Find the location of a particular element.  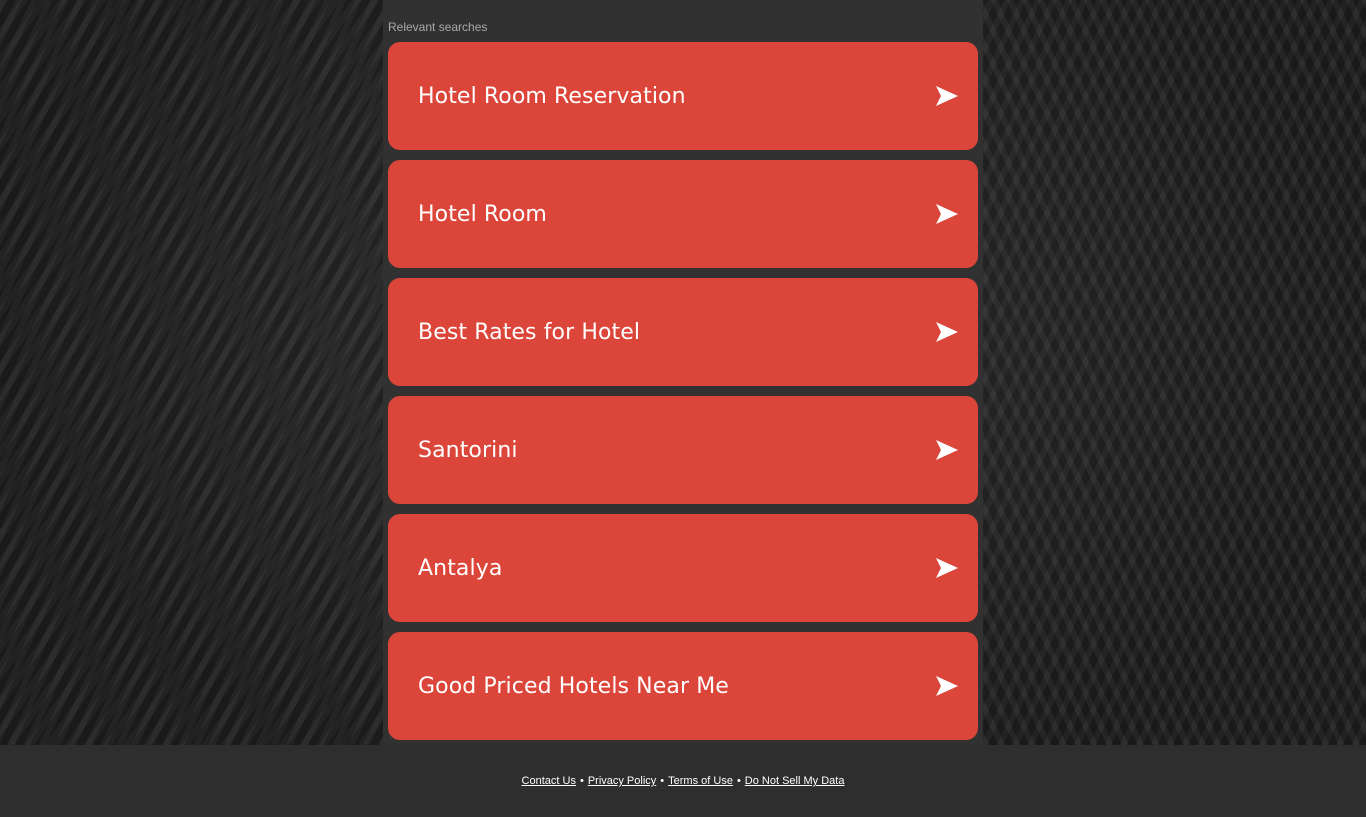

do-not-sell-my-data-link: Do Not Sell My Data is located at coordinates (795, 781).